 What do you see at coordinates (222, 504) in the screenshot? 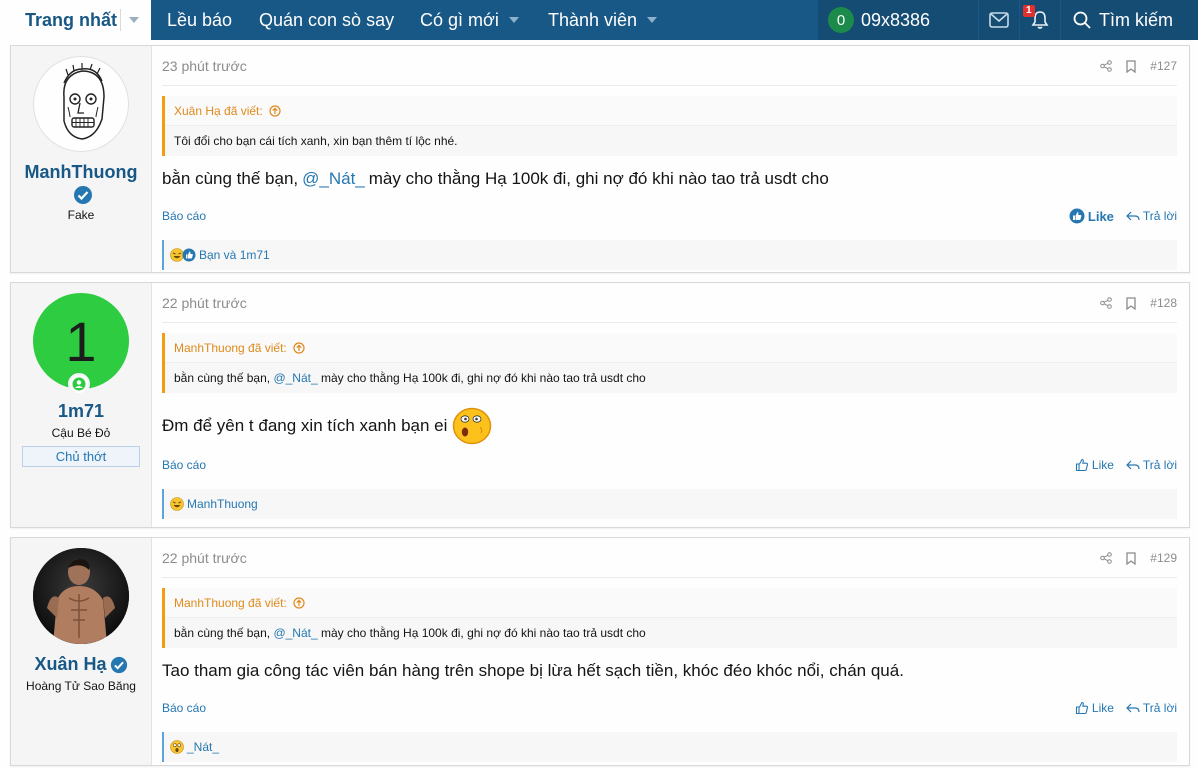
I see `reactions-users: ManhThuong` at bounding box center [222, 504].